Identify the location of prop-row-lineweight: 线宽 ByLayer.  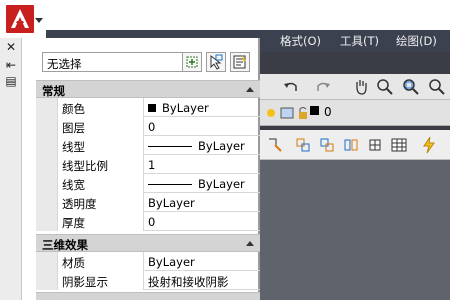
(148, 183).